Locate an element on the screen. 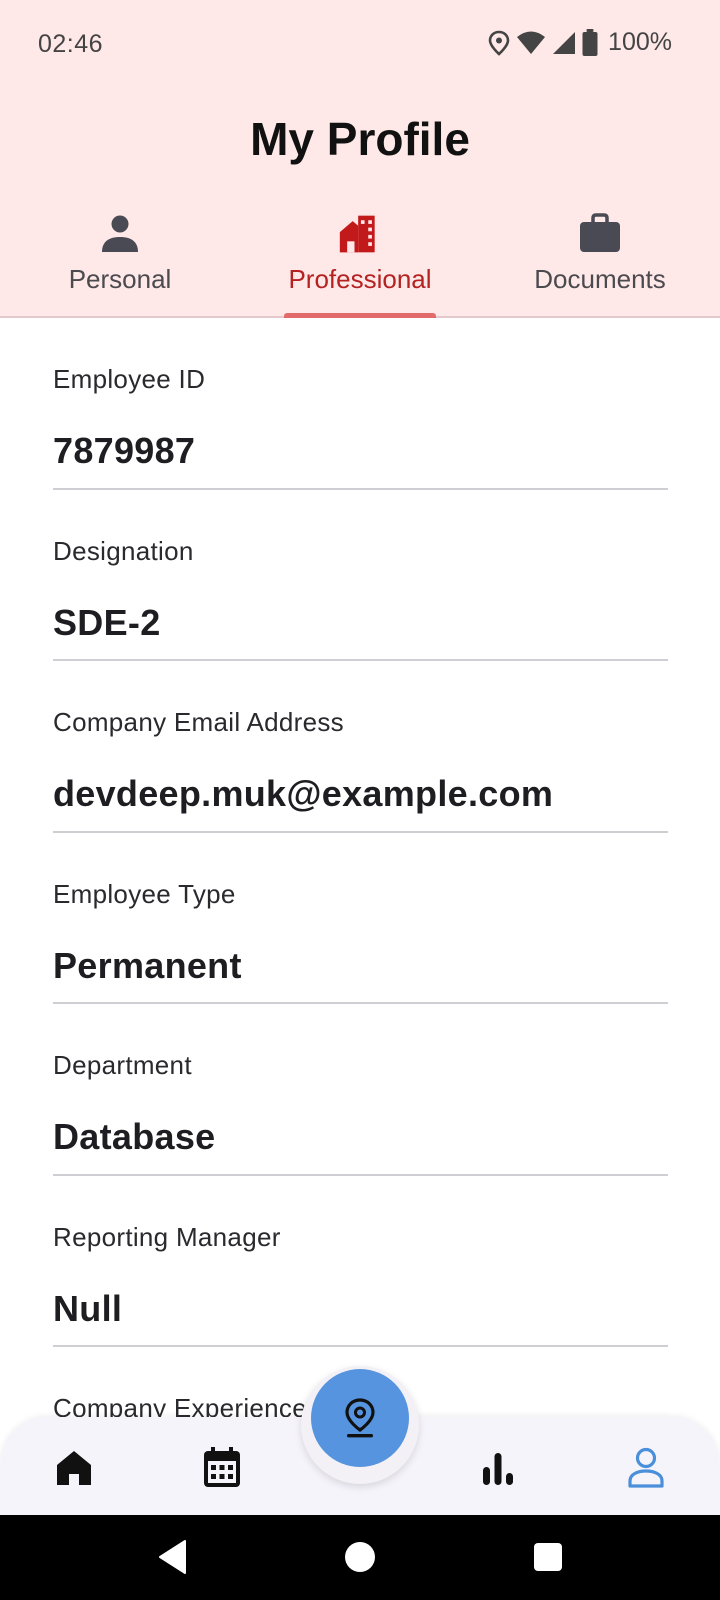  briefcase-icon is located at coordinates (600, 232).